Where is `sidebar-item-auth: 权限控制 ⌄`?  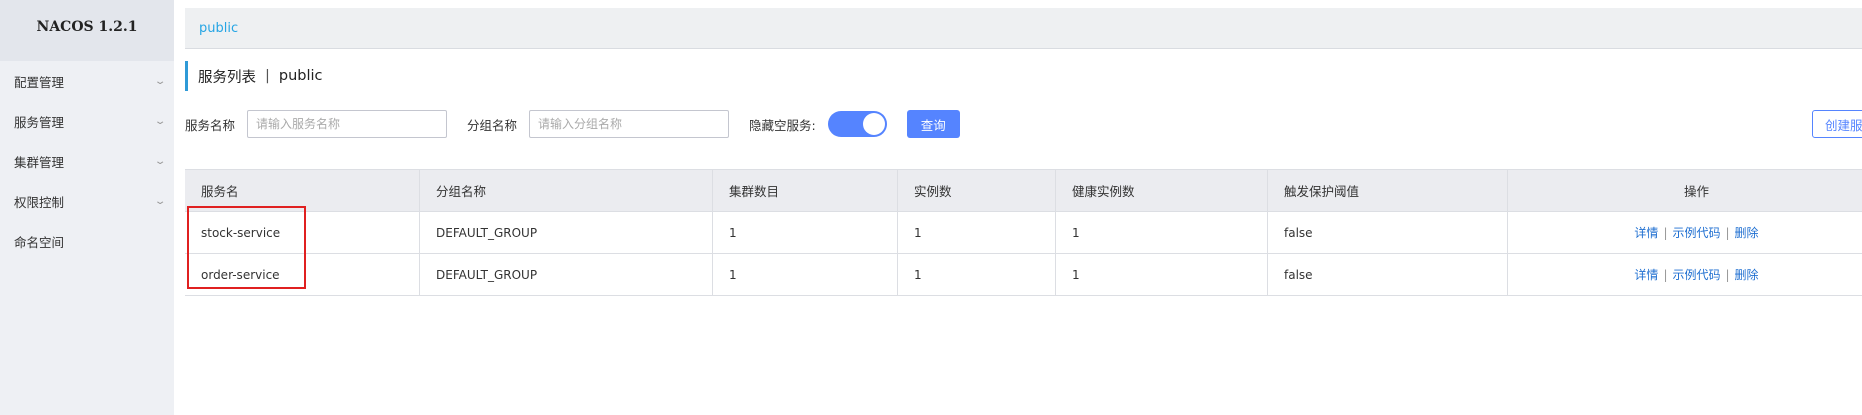
sidebar-item-auth: 权限控制 ⌄ is located at coordinates (87, 201).